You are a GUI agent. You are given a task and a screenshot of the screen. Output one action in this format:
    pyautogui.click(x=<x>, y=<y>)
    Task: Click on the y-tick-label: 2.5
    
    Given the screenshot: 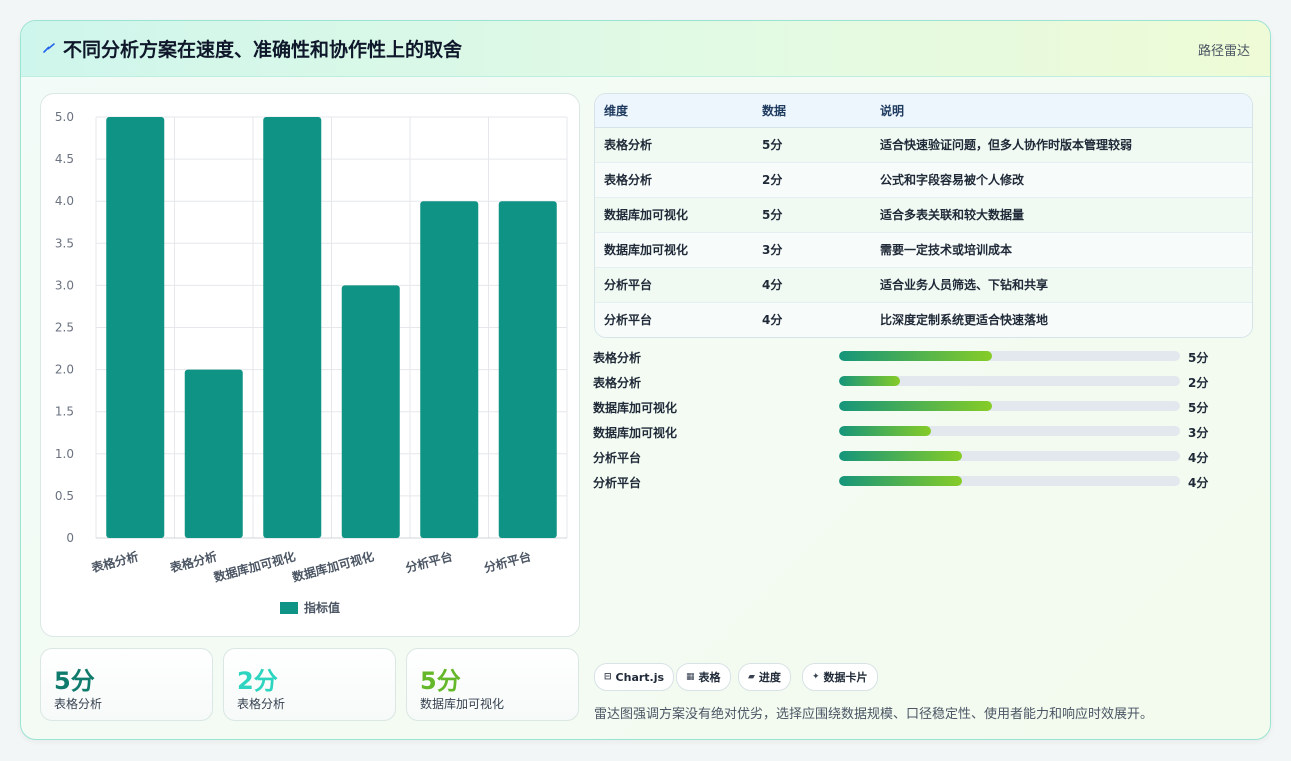 What is the action you would take?
    pyautogui.click(x=64, y=328)
    